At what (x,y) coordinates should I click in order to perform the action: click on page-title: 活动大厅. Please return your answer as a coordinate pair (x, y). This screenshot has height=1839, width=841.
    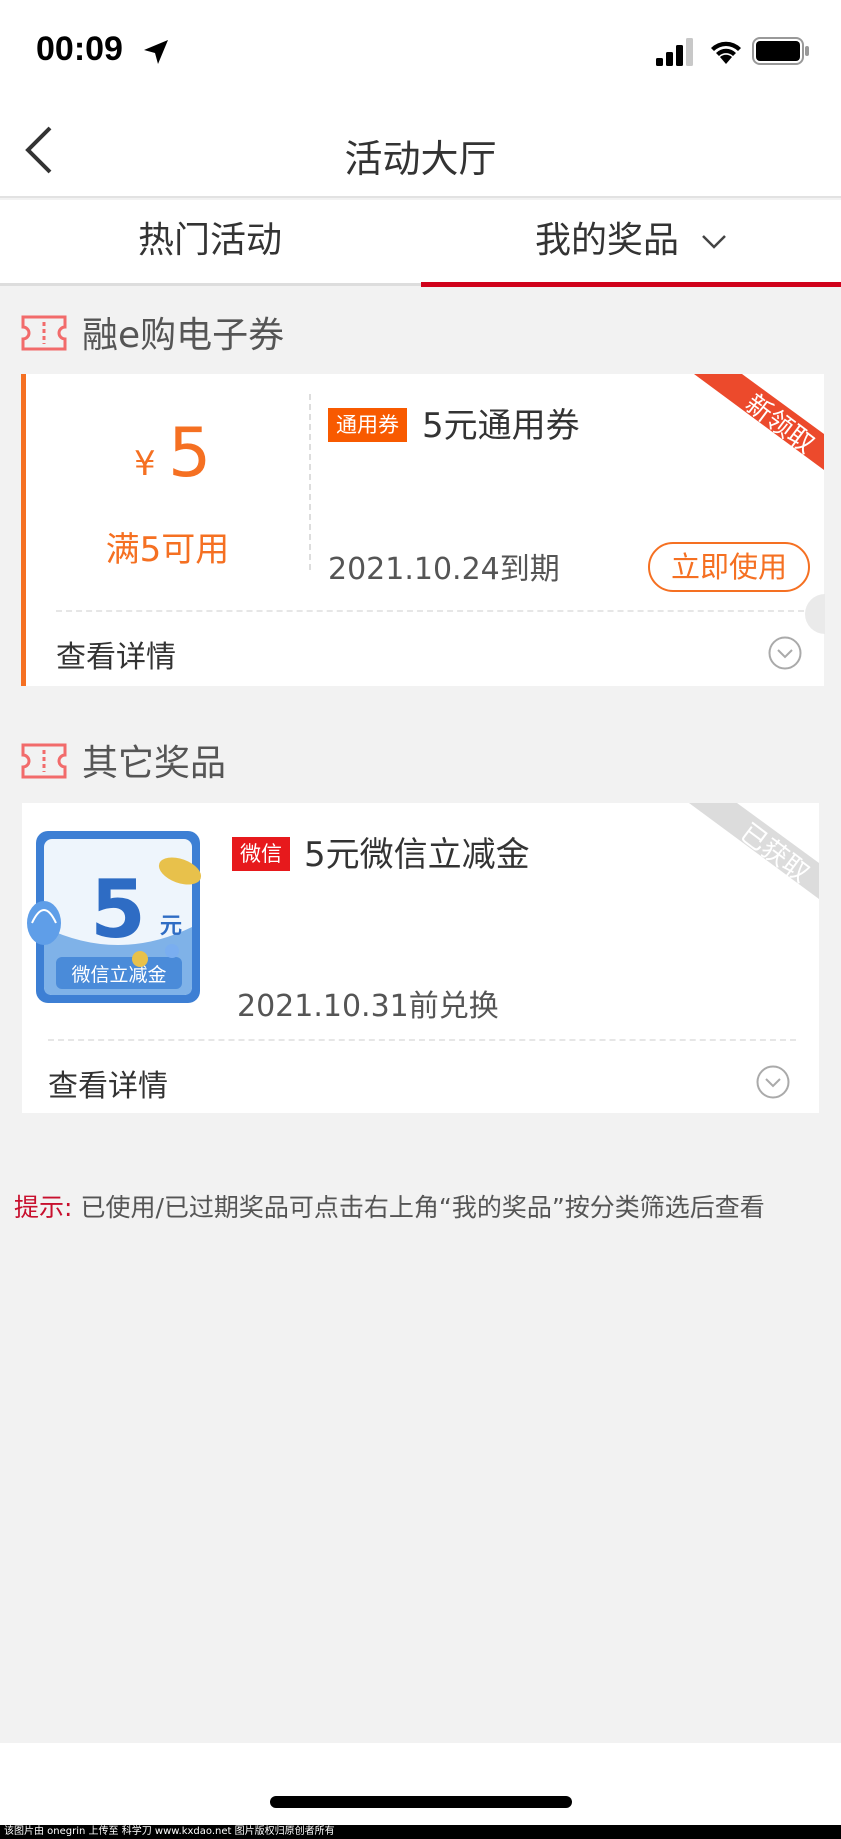
    Looking at the image, I should click on (420, 159).